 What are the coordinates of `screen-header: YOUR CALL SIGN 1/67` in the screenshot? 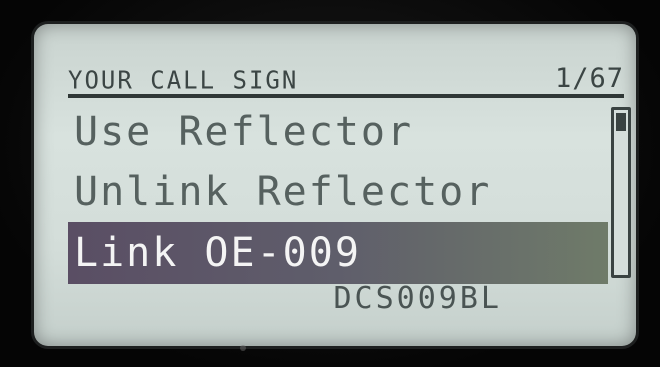 It's located at (346, 78).